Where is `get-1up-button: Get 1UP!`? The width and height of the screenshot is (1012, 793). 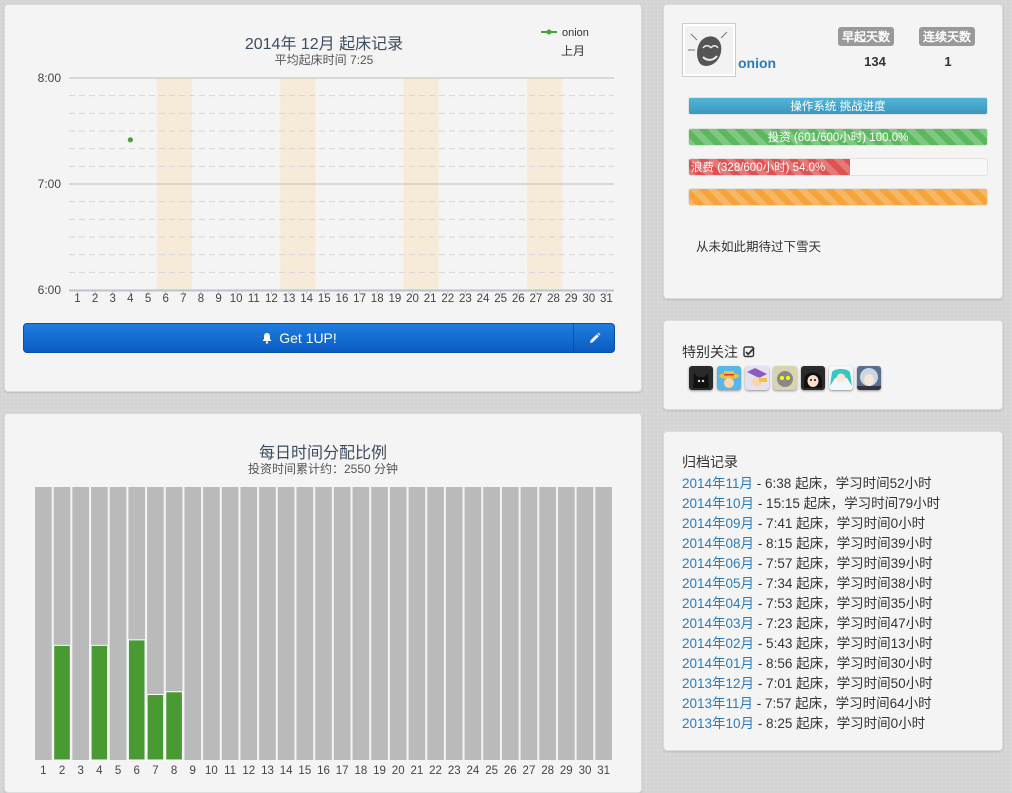
get-1up-button: Get 1UP! is located at coordinates (319, 338).